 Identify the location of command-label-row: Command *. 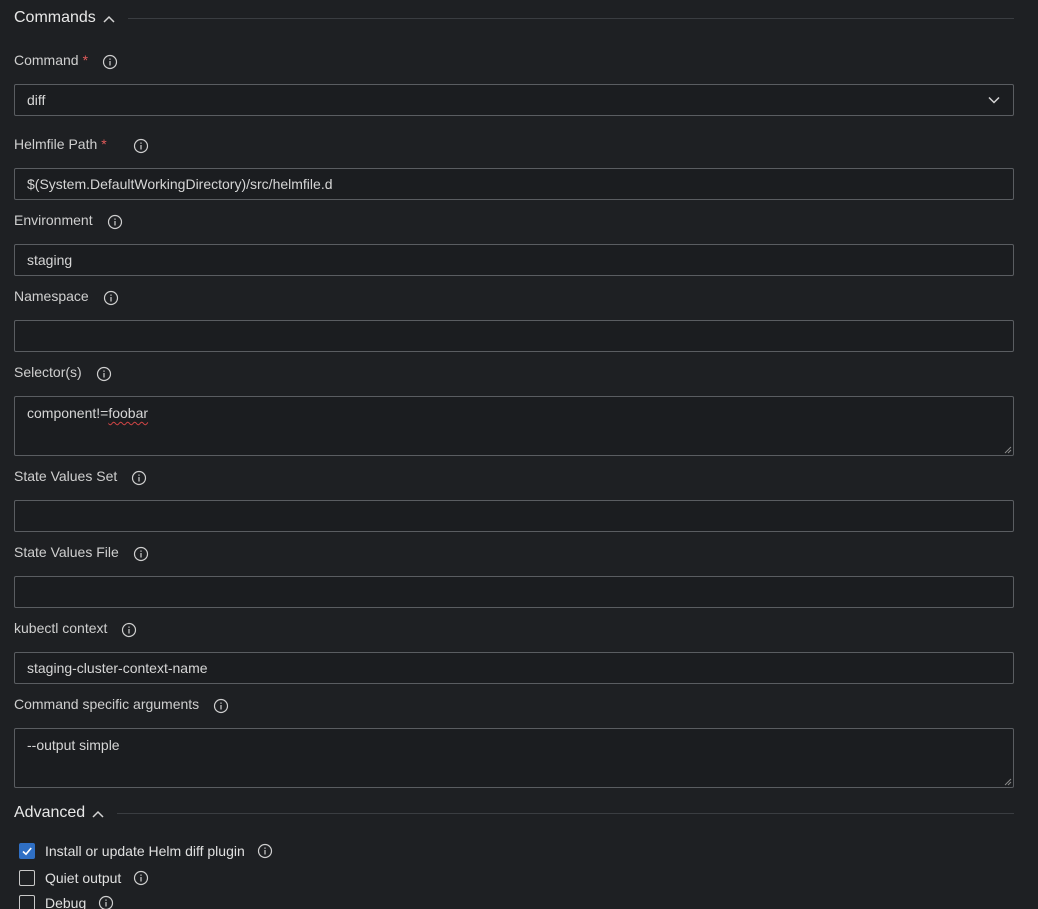
(66, 60).